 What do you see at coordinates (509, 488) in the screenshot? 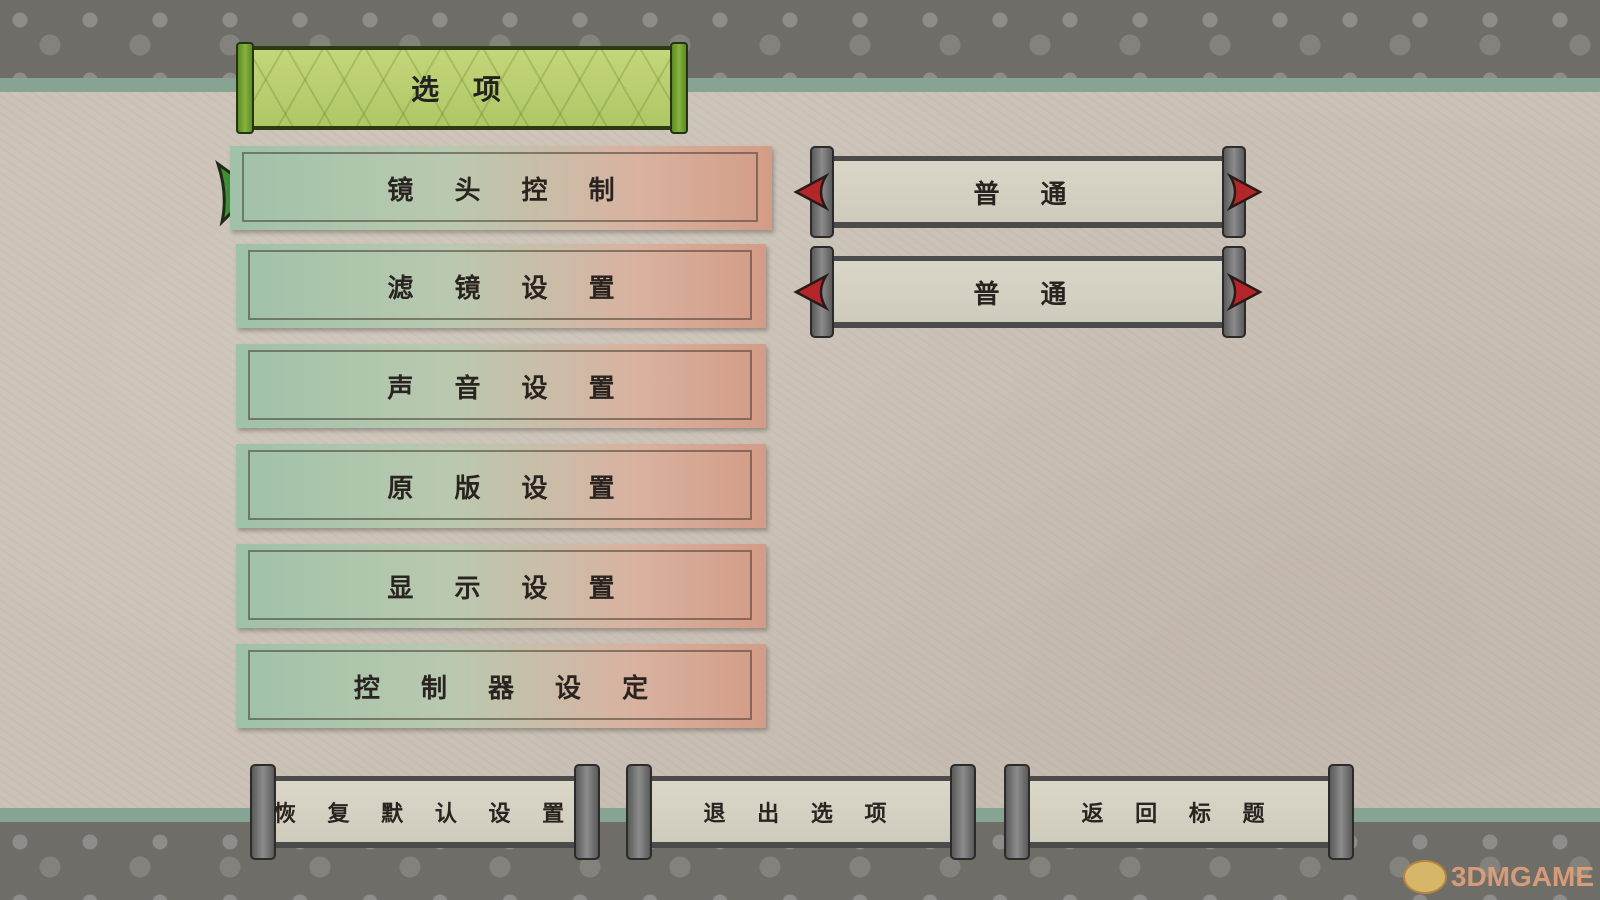
I see `menu-item-label: 原 版 设 置` at bounding box center [509, 488].